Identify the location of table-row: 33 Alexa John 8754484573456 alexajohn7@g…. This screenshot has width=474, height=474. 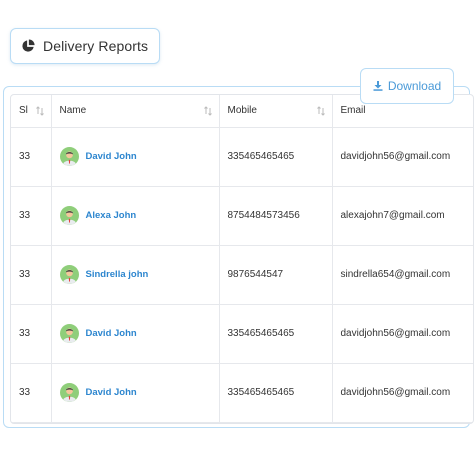
(242, 216).